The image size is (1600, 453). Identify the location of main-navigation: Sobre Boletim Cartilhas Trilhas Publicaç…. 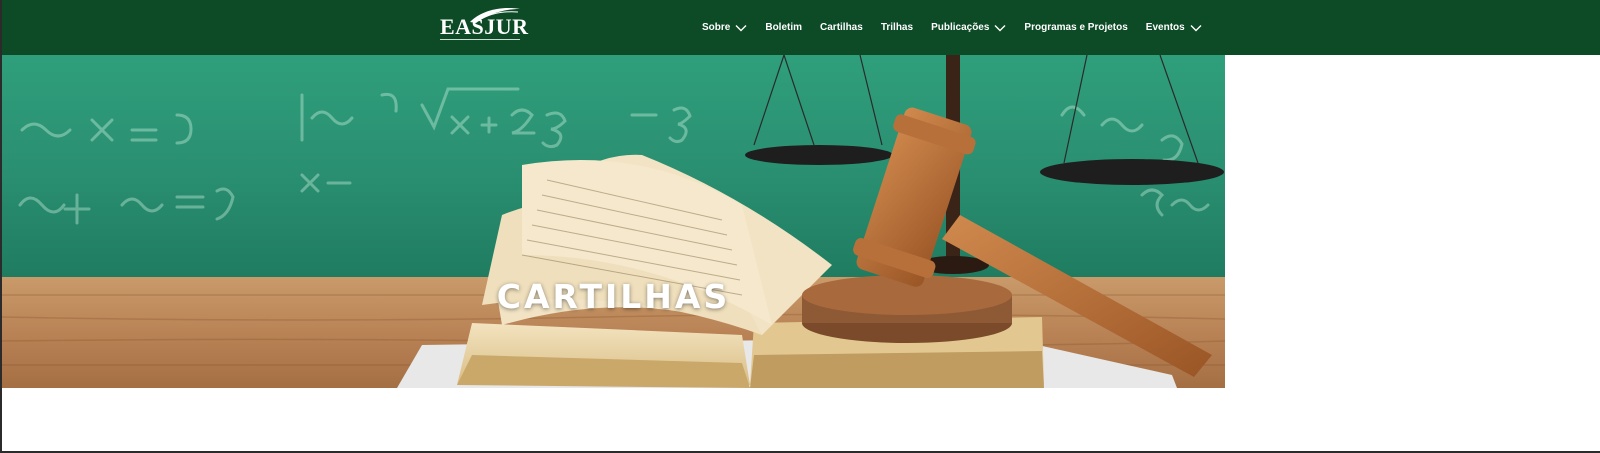
(952, 27).